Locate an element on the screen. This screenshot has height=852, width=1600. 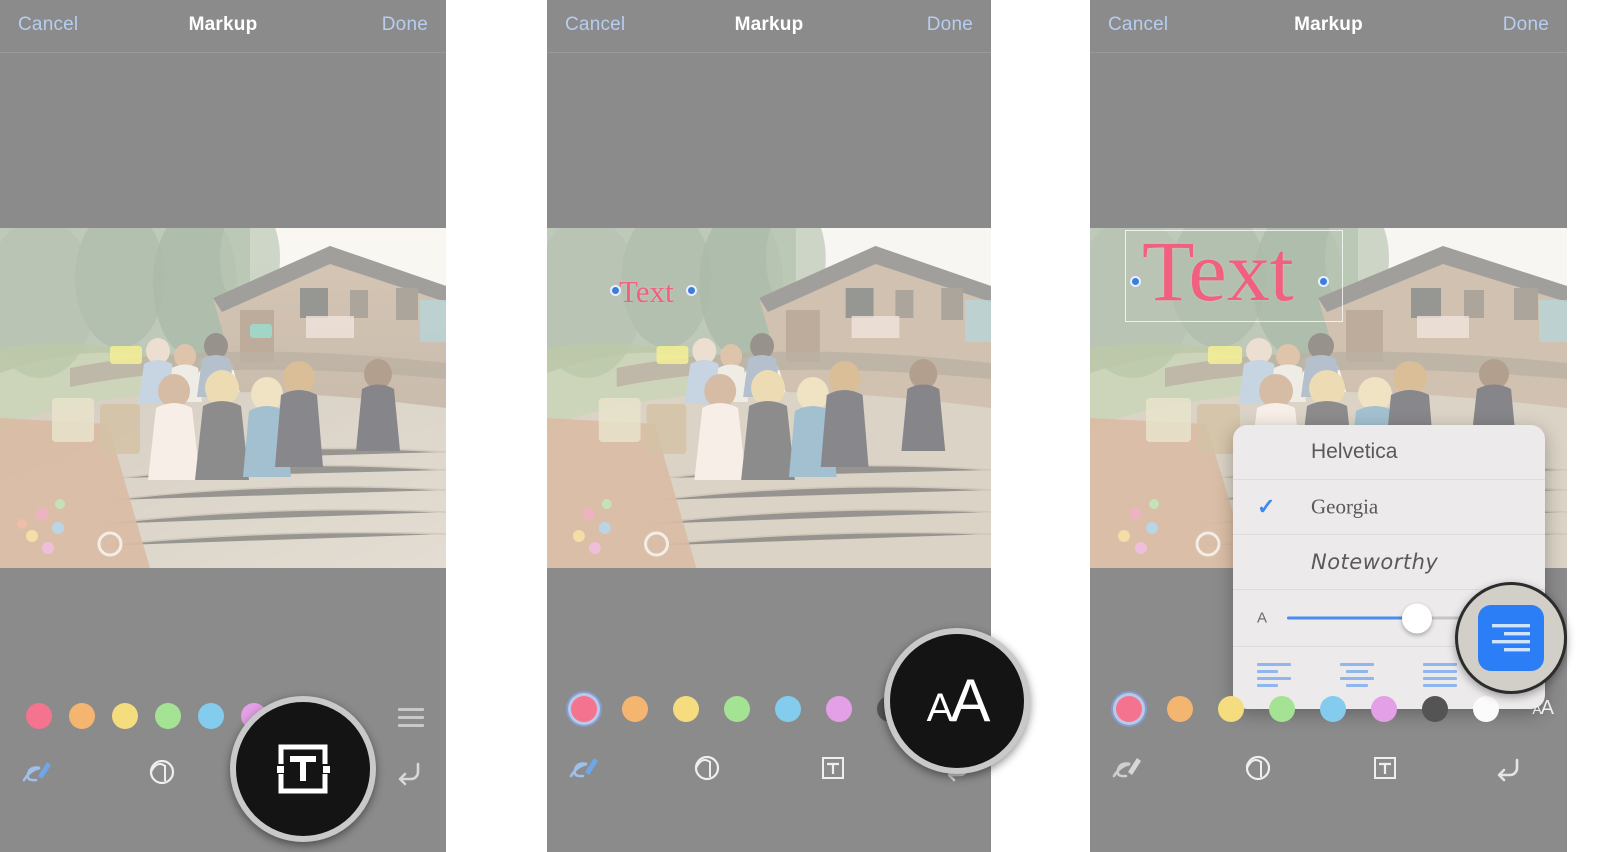
font-size-button: AA is located at coordinates (1543, 708).